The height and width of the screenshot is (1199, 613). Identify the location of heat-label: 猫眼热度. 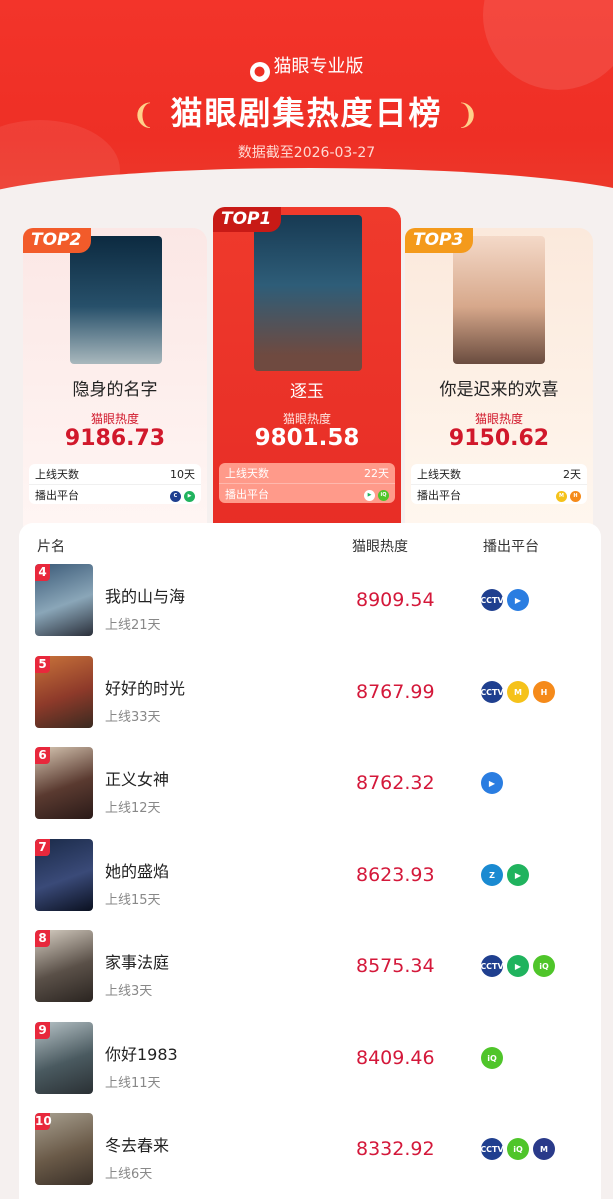
(114, 419).